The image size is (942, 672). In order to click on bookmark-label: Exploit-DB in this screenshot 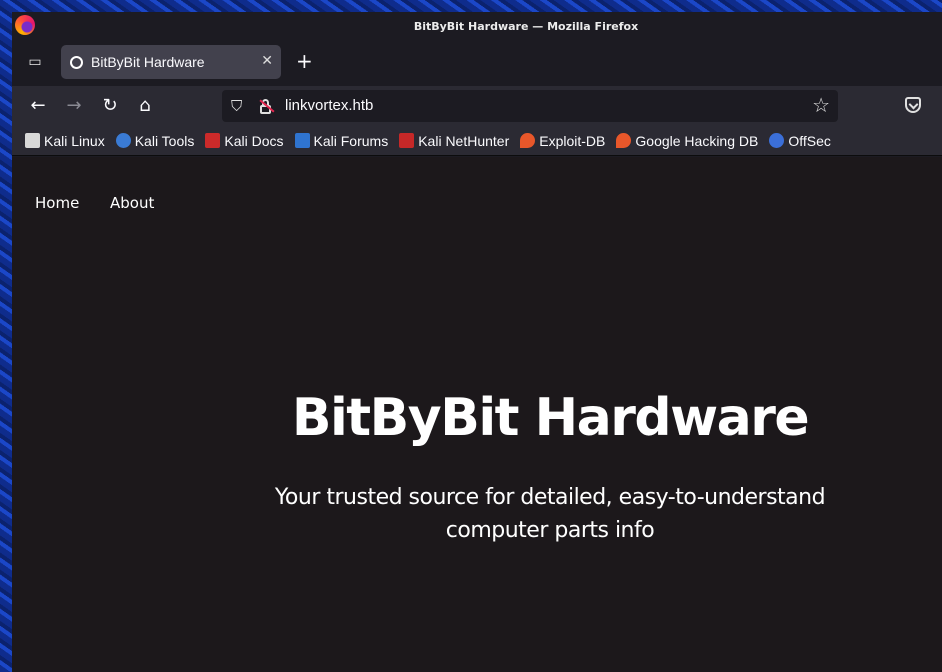, I will do `click(572, 140)`.